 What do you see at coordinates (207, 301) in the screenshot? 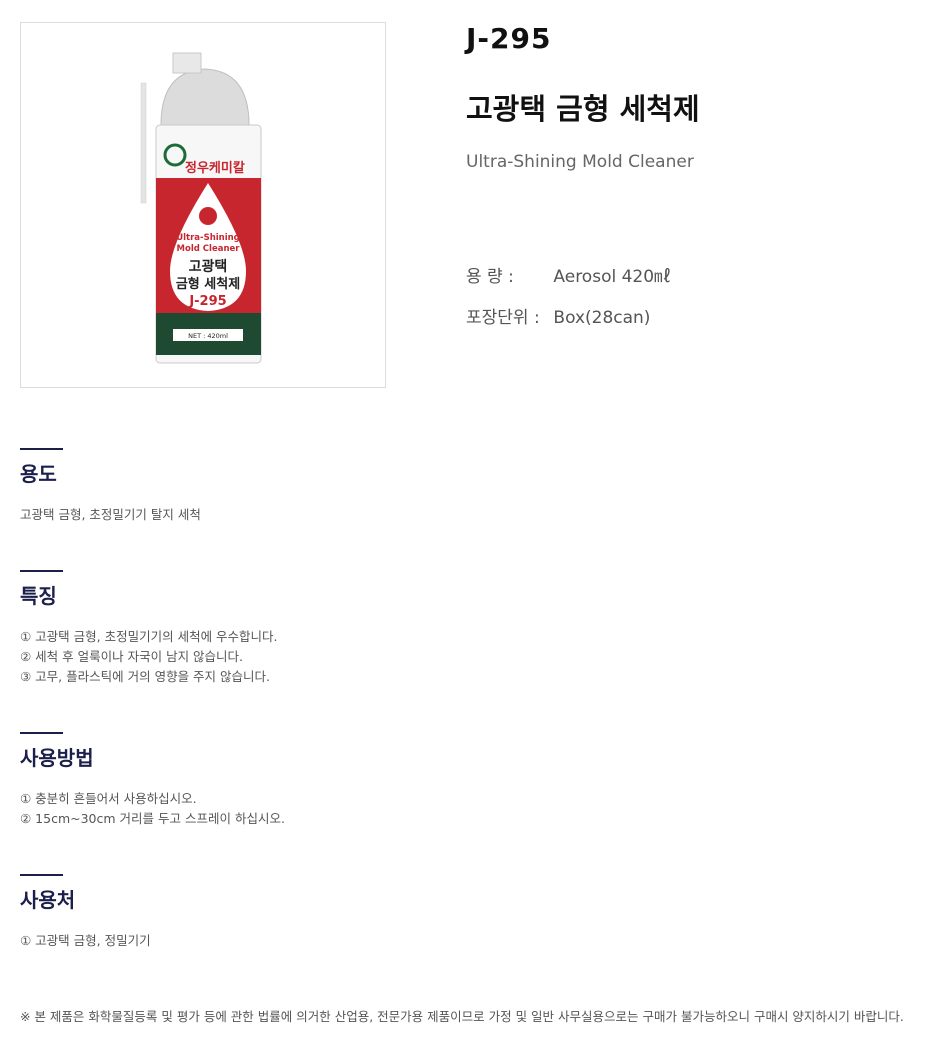
I see `can-label-code: J-295` at bounding box center [207, 301].